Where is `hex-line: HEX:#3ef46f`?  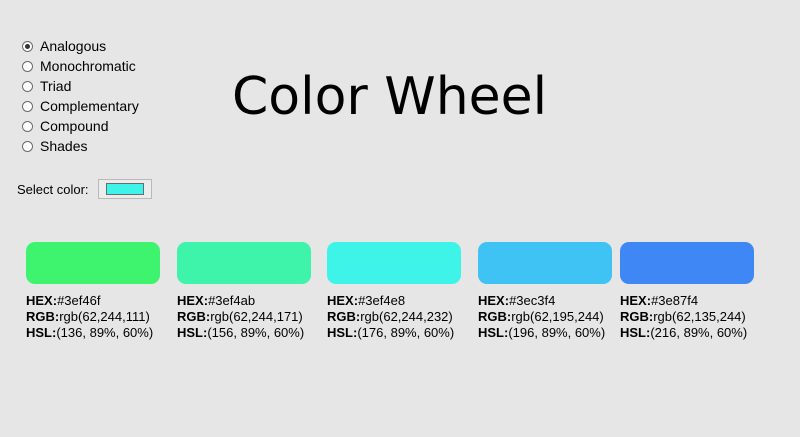 hex-line: HEX:#3ef46f is located at coordinates (93, 301).